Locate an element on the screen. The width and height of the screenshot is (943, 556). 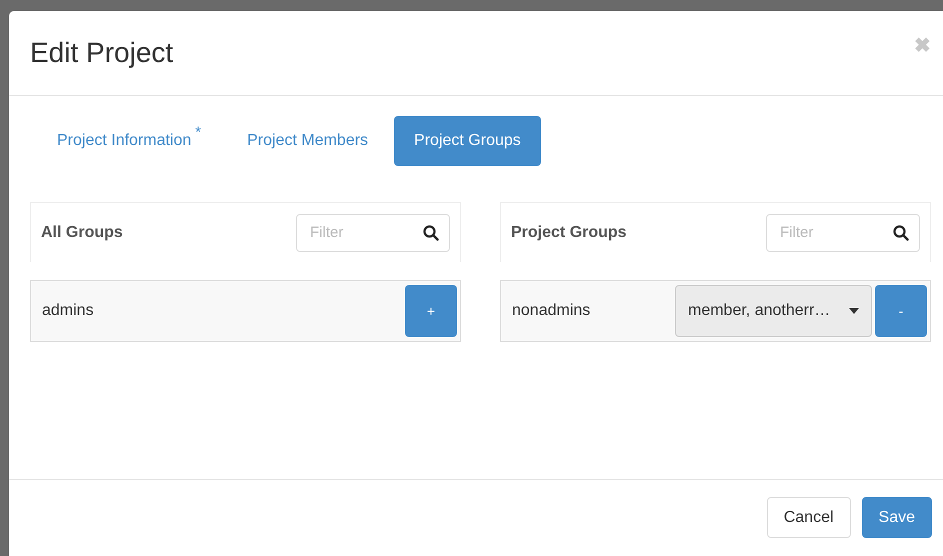
group-name: admins is located at coordinates (68, 311).